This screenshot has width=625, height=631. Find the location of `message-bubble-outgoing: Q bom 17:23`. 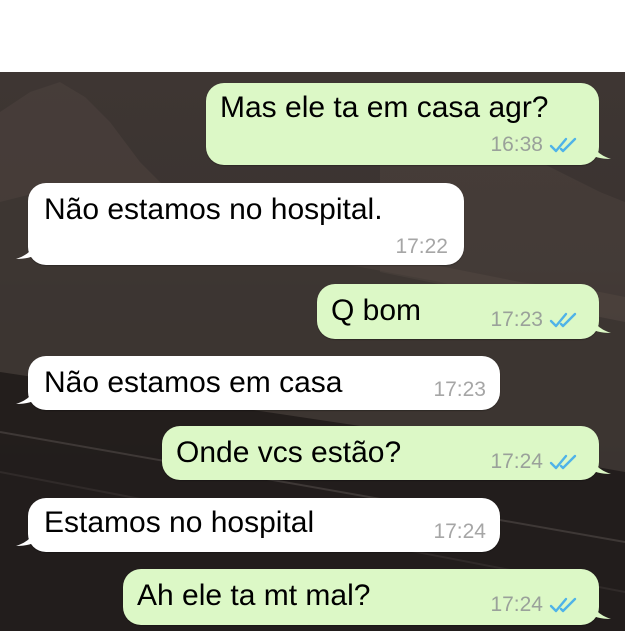

message-bubble-outgoing: Q bom 17:23 is located at coordinates (464, 311).